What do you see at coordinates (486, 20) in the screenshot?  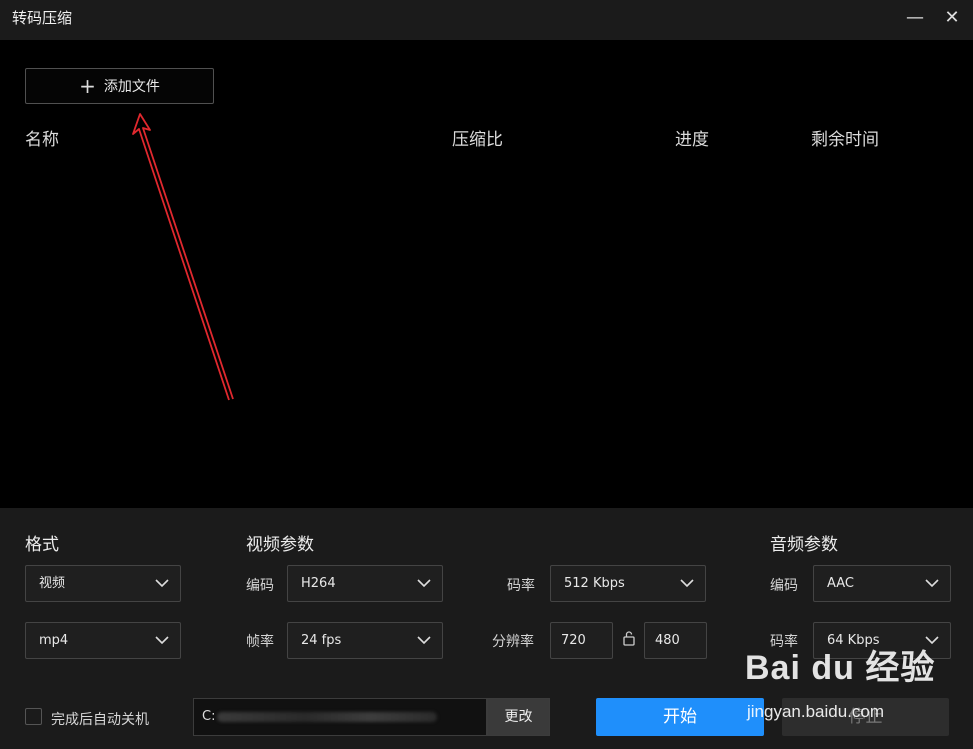 I see `title-bar: 转码压缩 — ✕` at bounding box center [486, 20].